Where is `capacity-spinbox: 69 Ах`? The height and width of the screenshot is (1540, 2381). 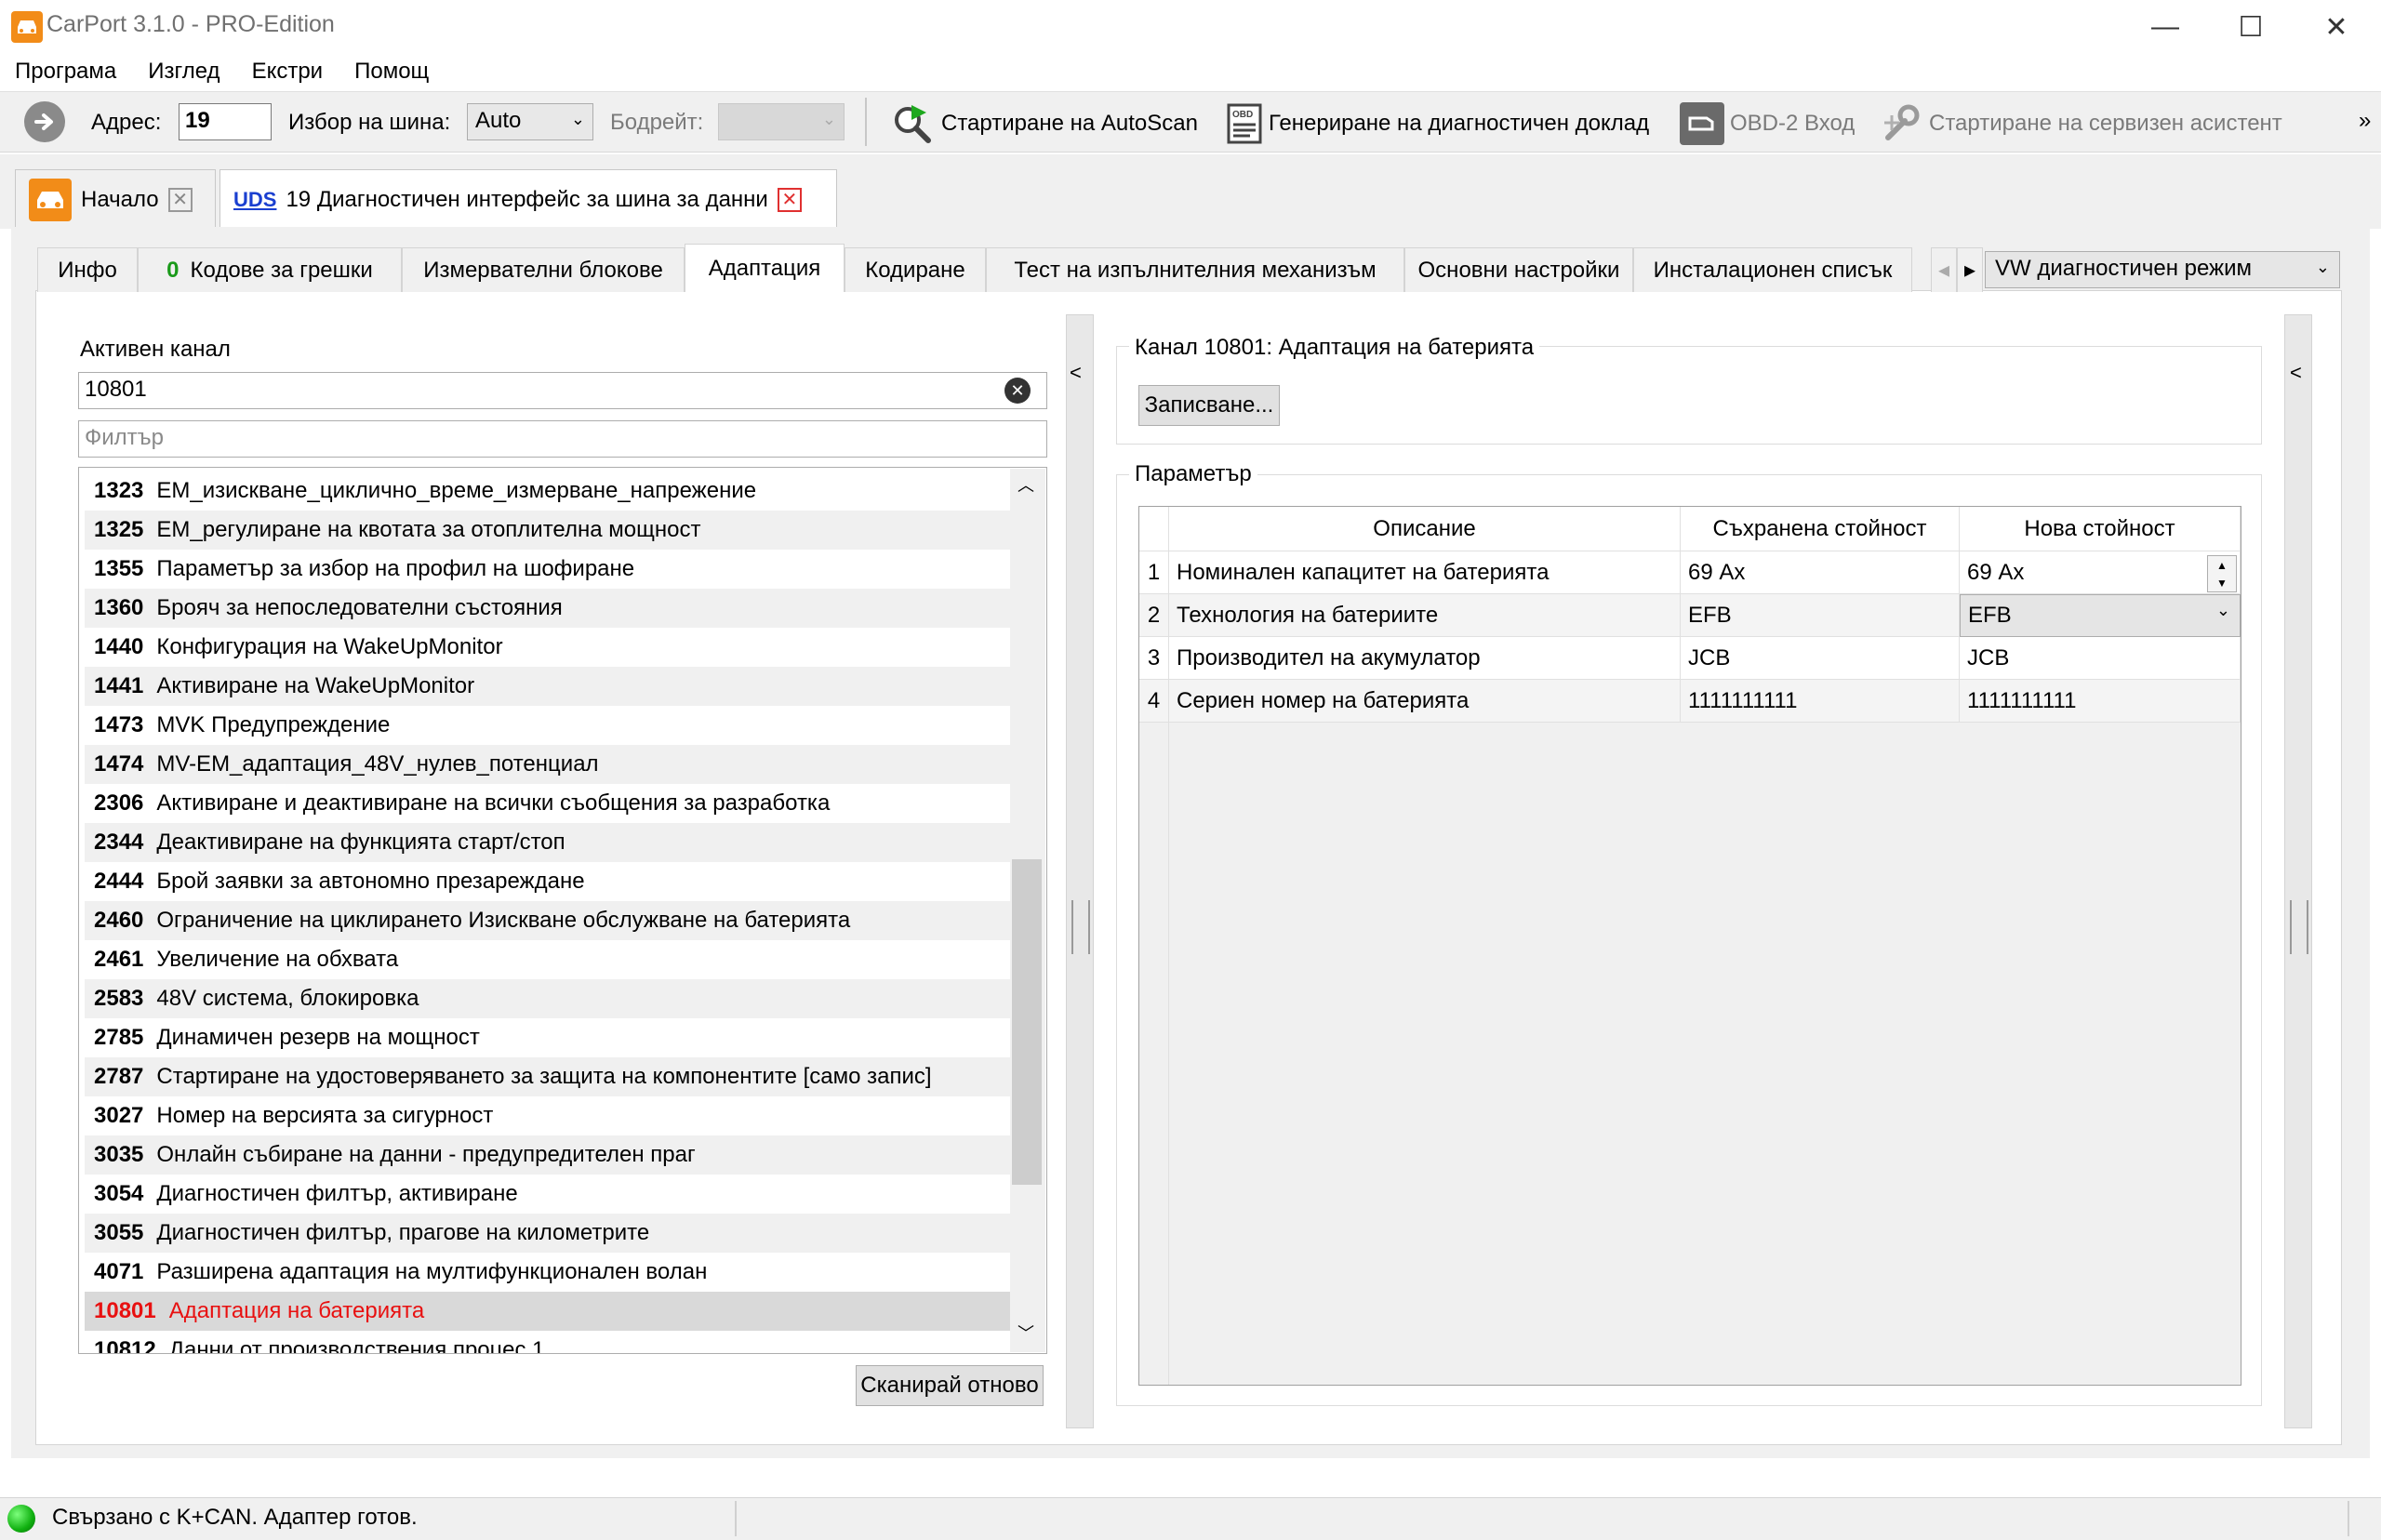 capacity-spinbox: 69 Ах is located at coordinates (2100, 572).